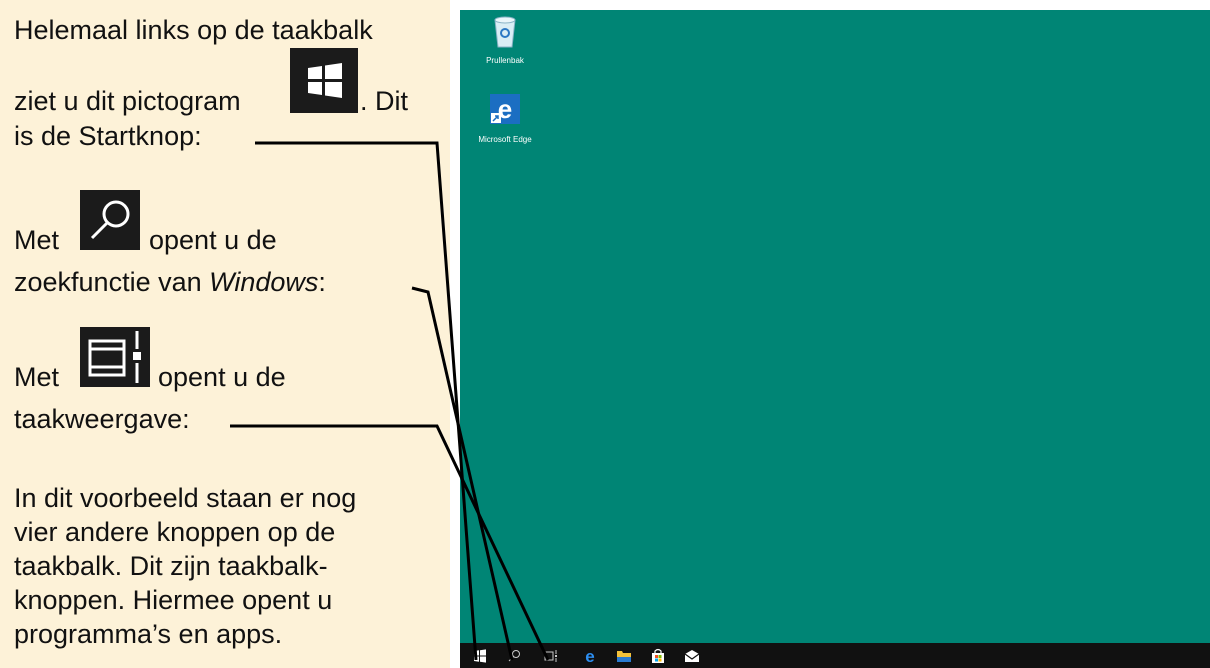  I want to click on desktop-icon-label: Prullenbak, so click(505, 60).